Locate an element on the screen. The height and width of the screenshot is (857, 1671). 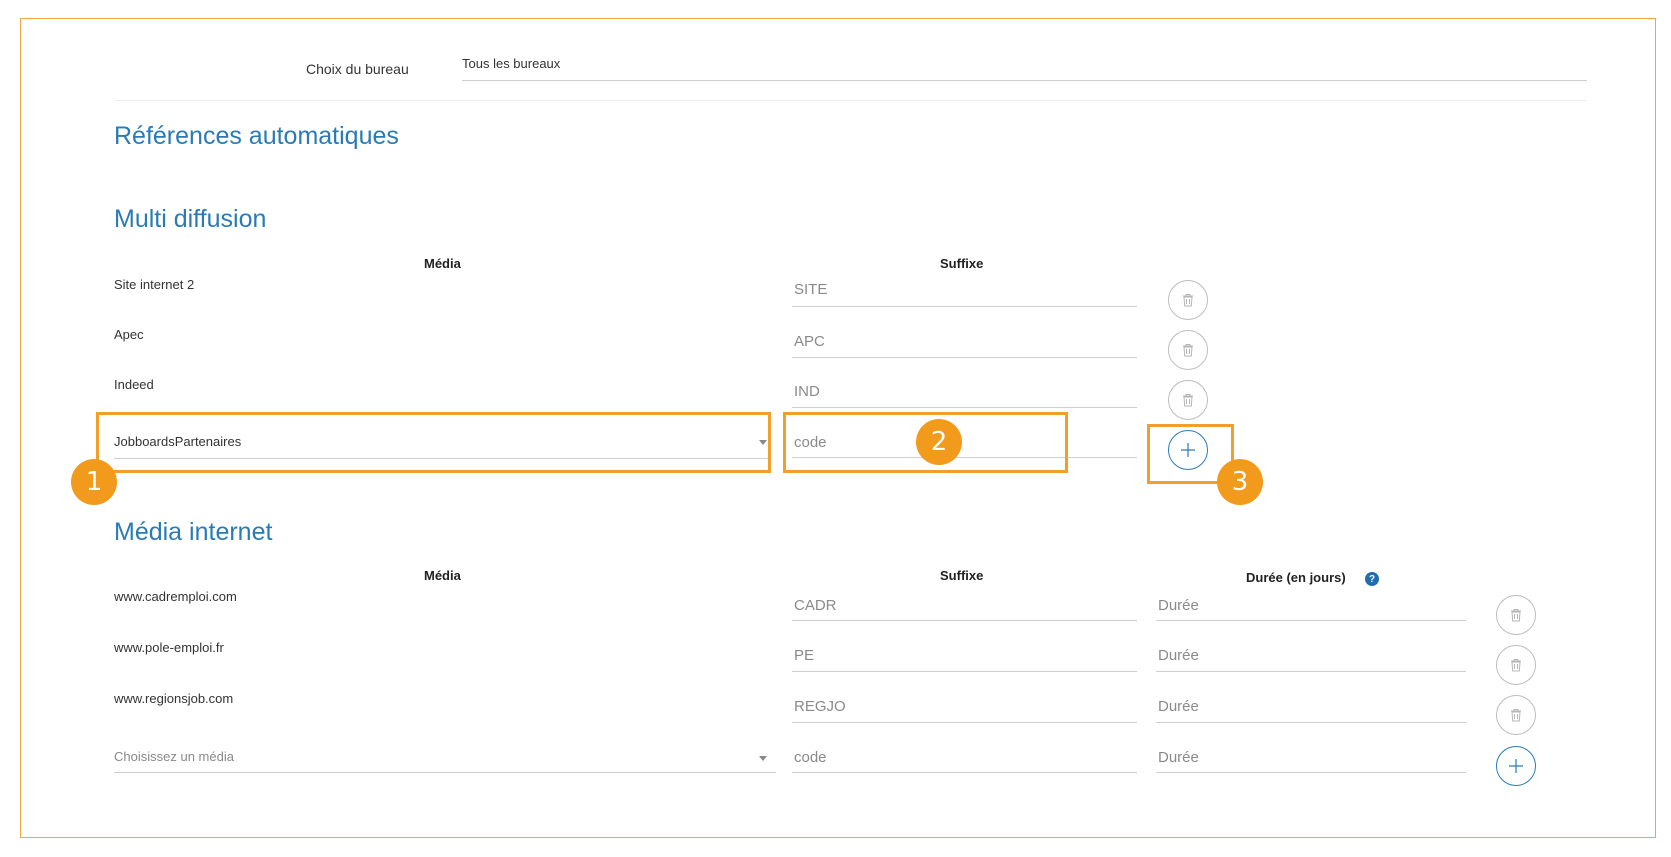
help-icon: ? is located at coordinates (1372, 579).